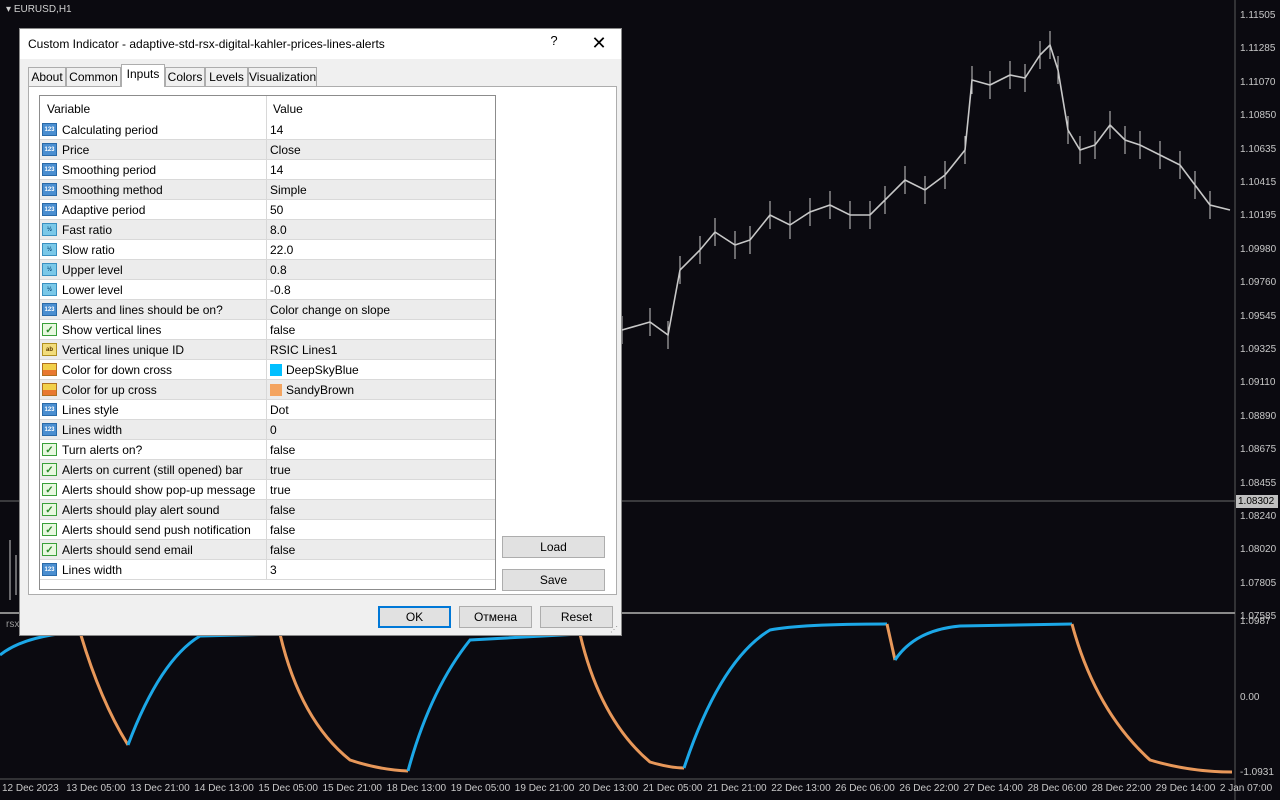 This screenshot has height=800, width=1280. I want to click on time-tick-label: 26 Dec 06:00, so click(865, 788).